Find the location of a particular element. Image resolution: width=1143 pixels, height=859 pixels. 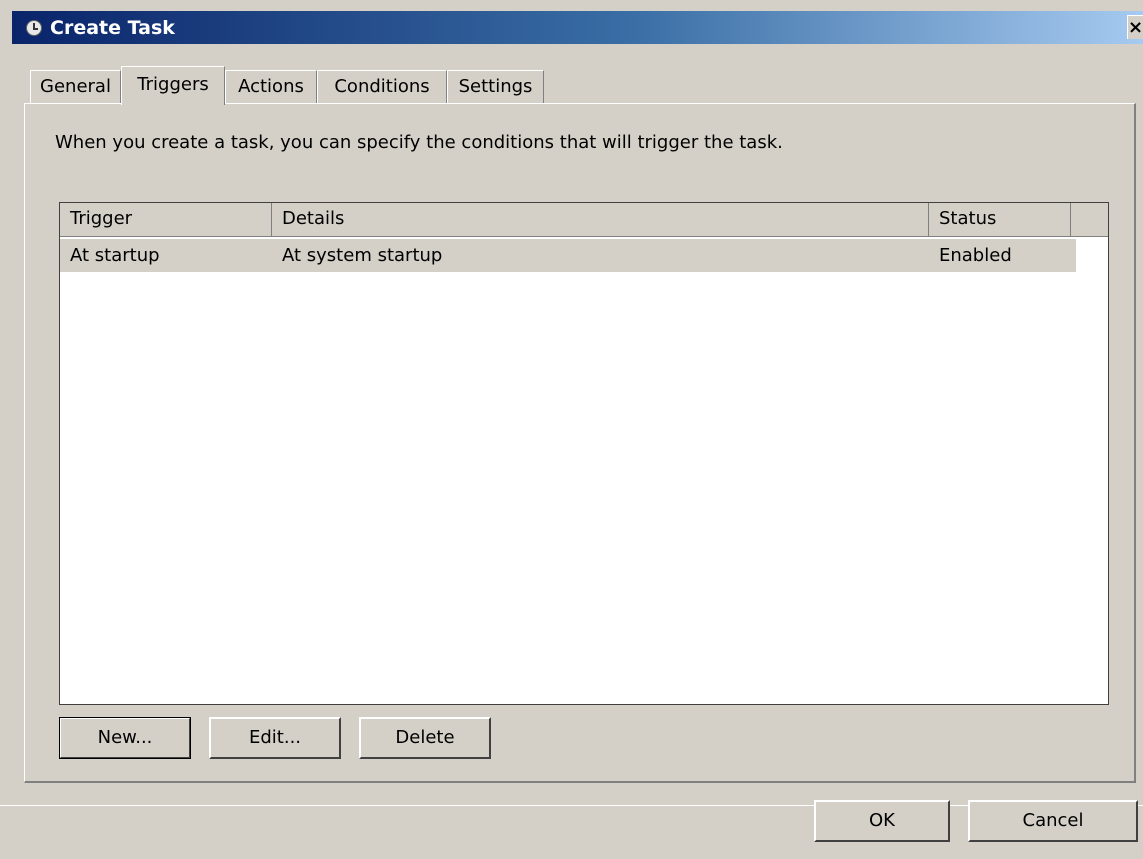

table-row: At startup At system startup Enabled is located at coordinates (568, 255).